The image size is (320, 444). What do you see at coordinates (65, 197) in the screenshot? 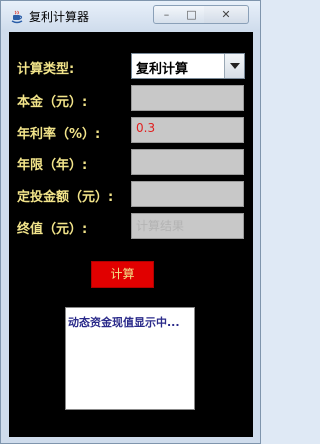
I see `fixed-investment-label: 定投金额（元）:` at bounding box center [65, 197].